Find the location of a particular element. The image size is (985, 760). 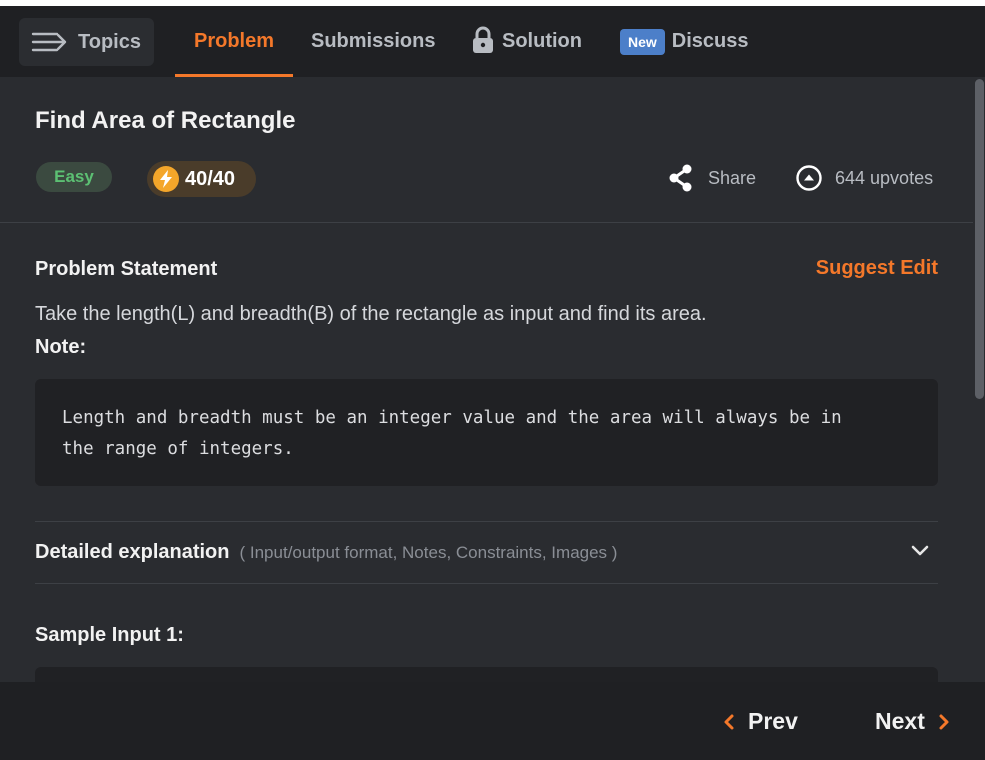

chevron-left-icon is located at coordinates (729, 721).